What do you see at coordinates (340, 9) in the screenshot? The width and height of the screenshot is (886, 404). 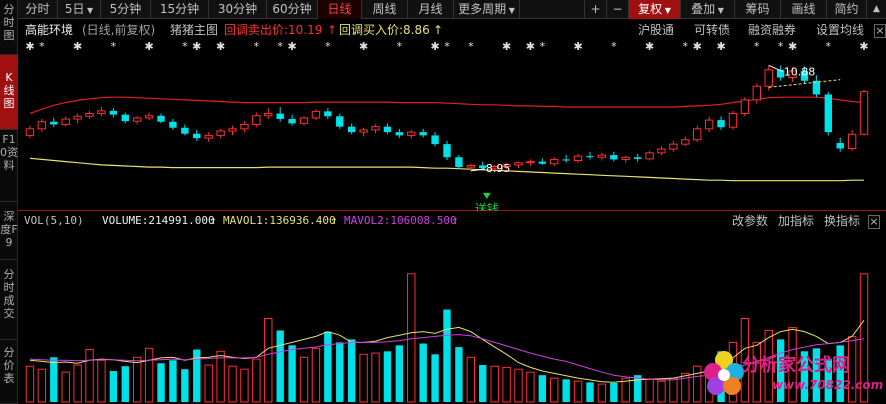 I see `period-daily: 日线` at bounding box center [340, 9].